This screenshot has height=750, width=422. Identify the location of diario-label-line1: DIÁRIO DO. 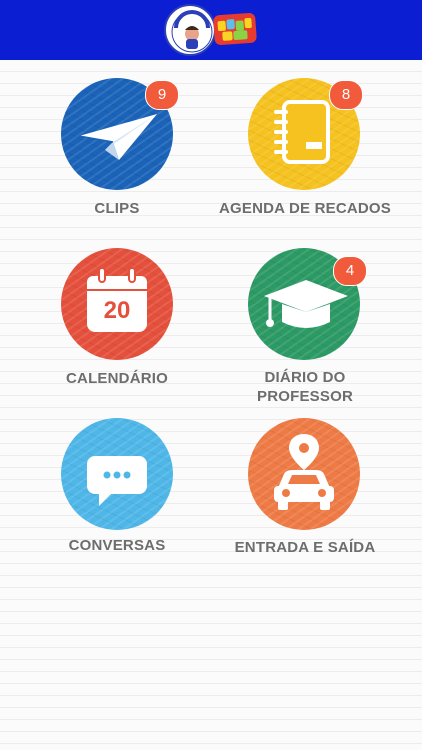
(305, 377).